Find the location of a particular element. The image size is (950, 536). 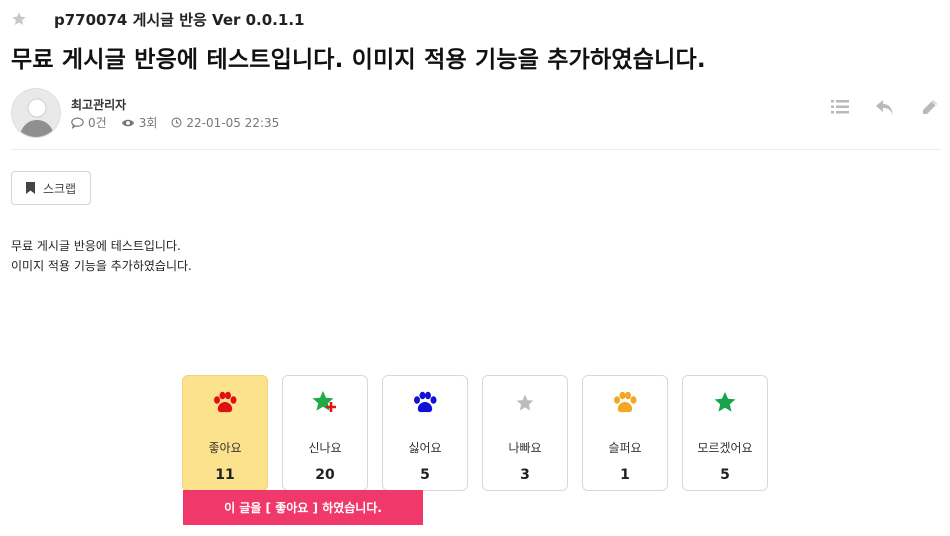

reply-icon is located at coordinates (885, 107).